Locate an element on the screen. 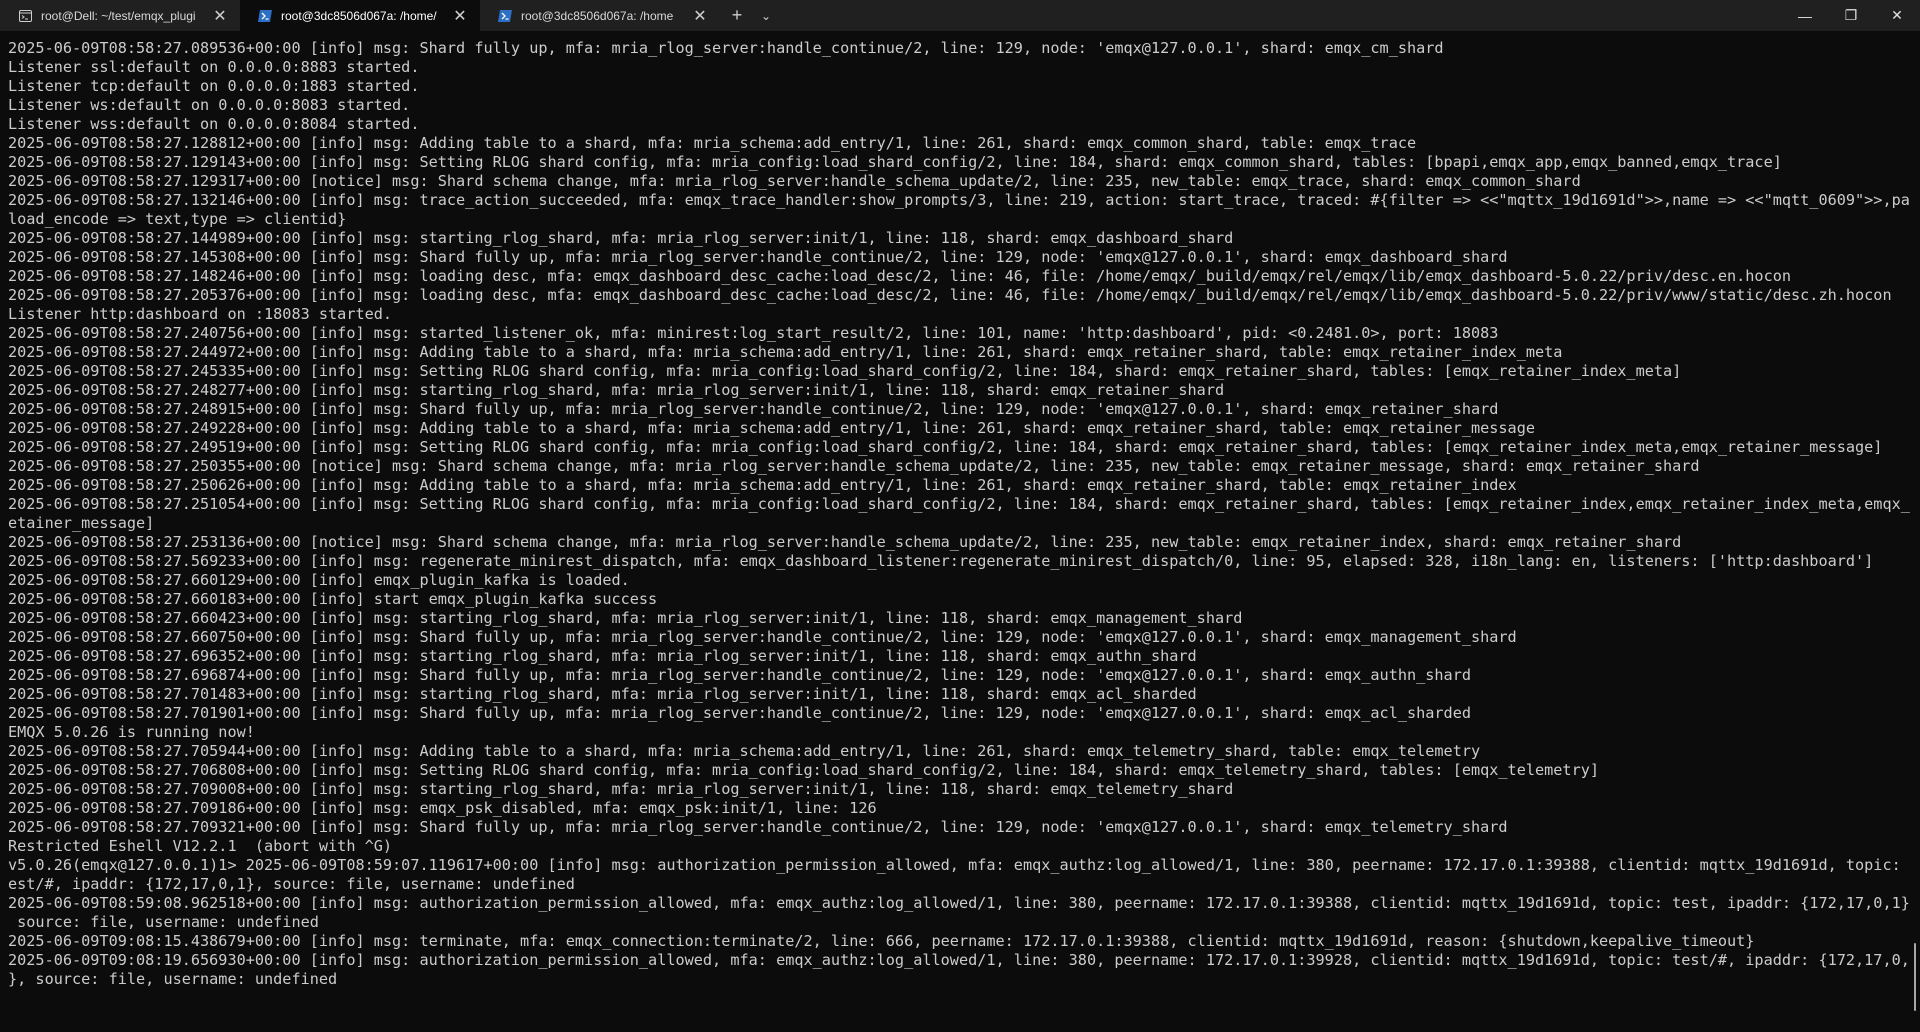  maximize-button: ❐ is located at coordinates (1851, 15).